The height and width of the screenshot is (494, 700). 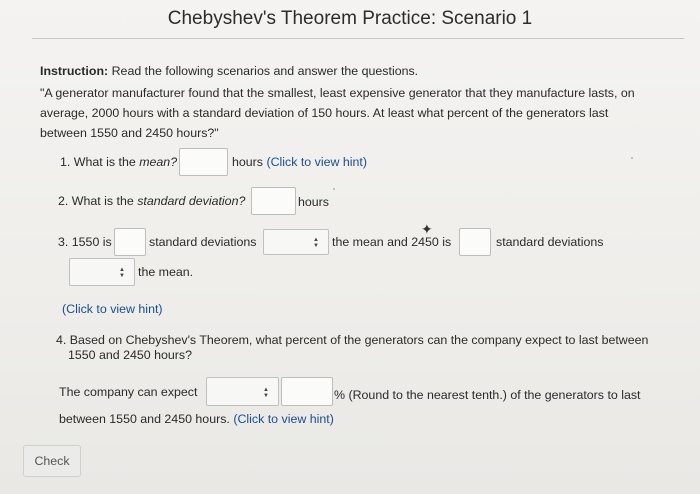 What do you see at coordinates (130, 355) in the screenshot?
I see `q4-line-2: 1550 and 2450 hours?` at bounding box center [130, 355].